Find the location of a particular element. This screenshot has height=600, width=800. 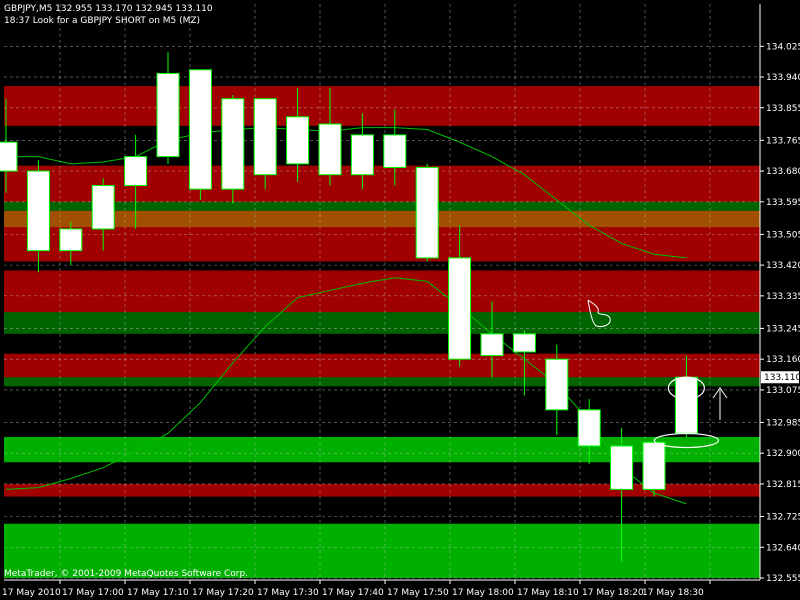

price-tick-label: 133.595 is located at coordinates (783, 203).